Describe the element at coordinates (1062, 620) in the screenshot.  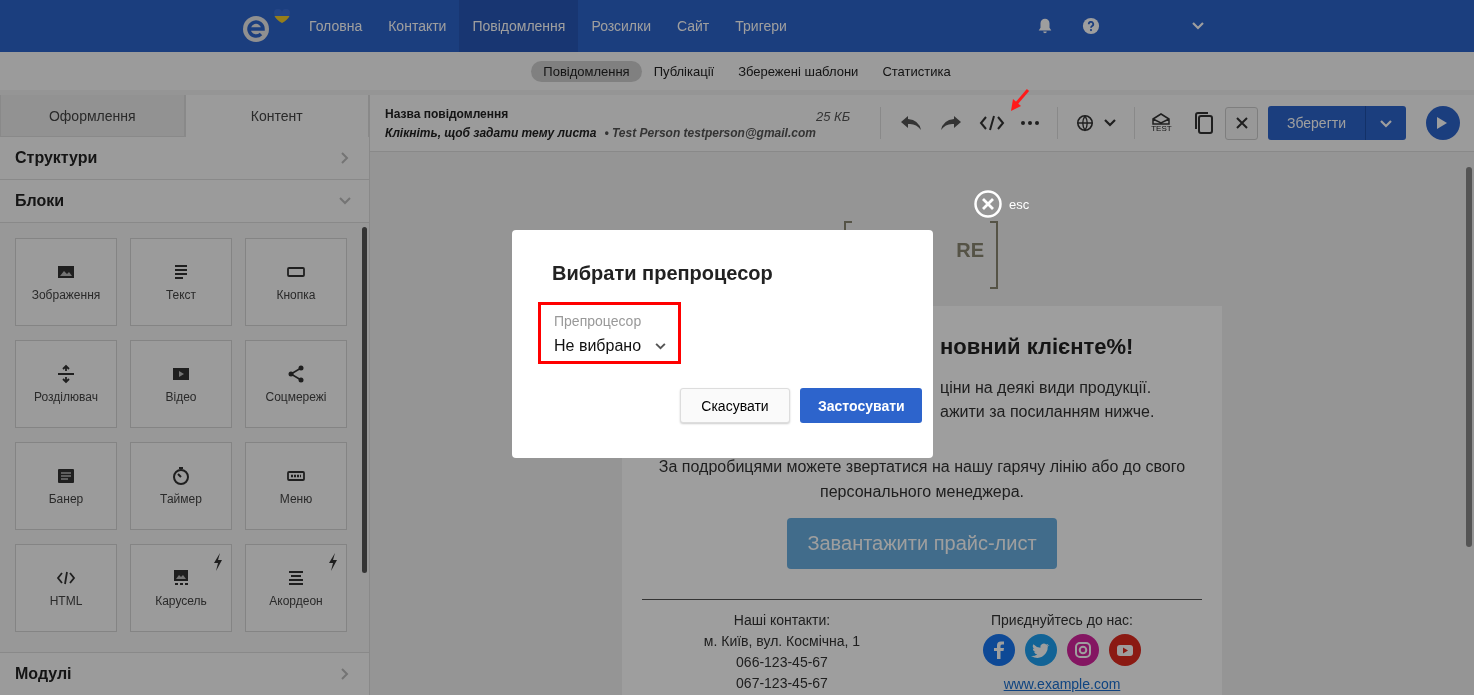
I see `social-title: Приєднуйтесь до нас:` at that location.